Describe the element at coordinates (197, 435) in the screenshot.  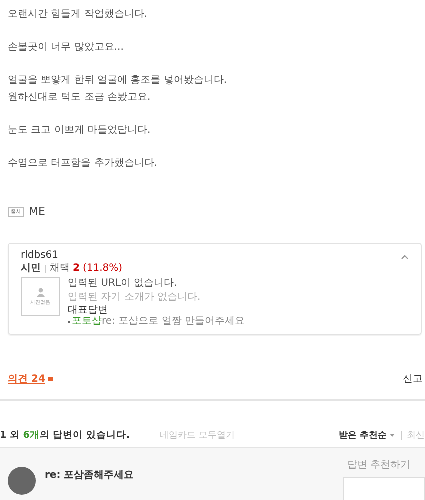
I see `namecard-toggle: 네임카드 모두열기` at that location.